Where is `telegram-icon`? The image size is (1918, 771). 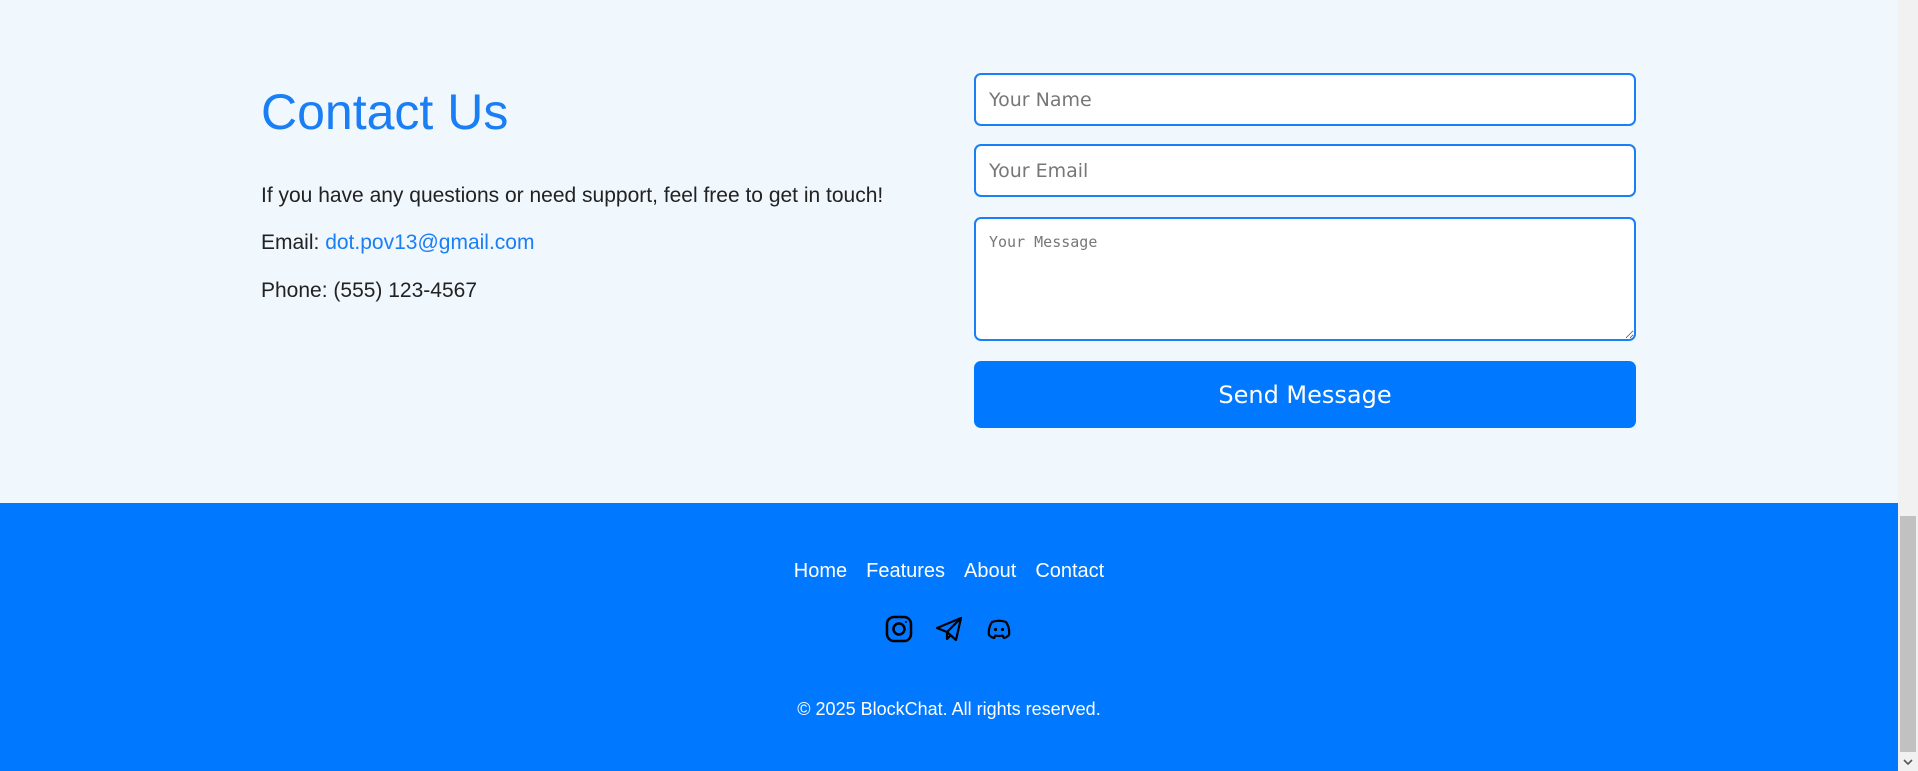 telegram-icon is located at coordinates (949, 629).